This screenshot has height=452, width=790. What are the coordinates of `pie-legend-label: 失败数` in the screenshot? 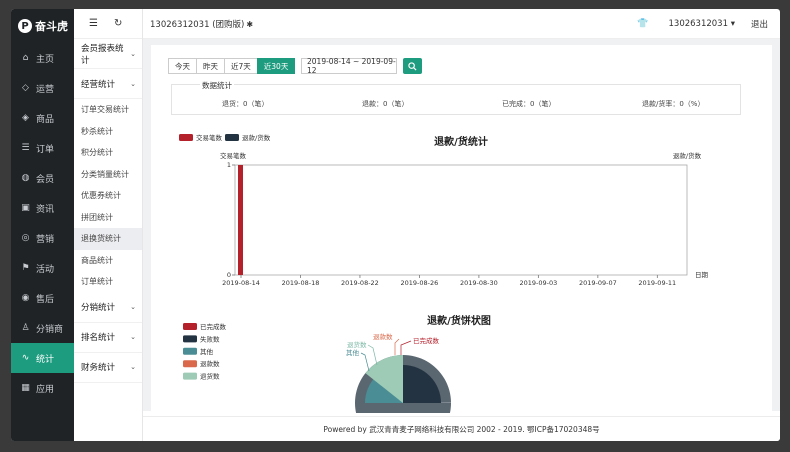 It's located at (210, 338).